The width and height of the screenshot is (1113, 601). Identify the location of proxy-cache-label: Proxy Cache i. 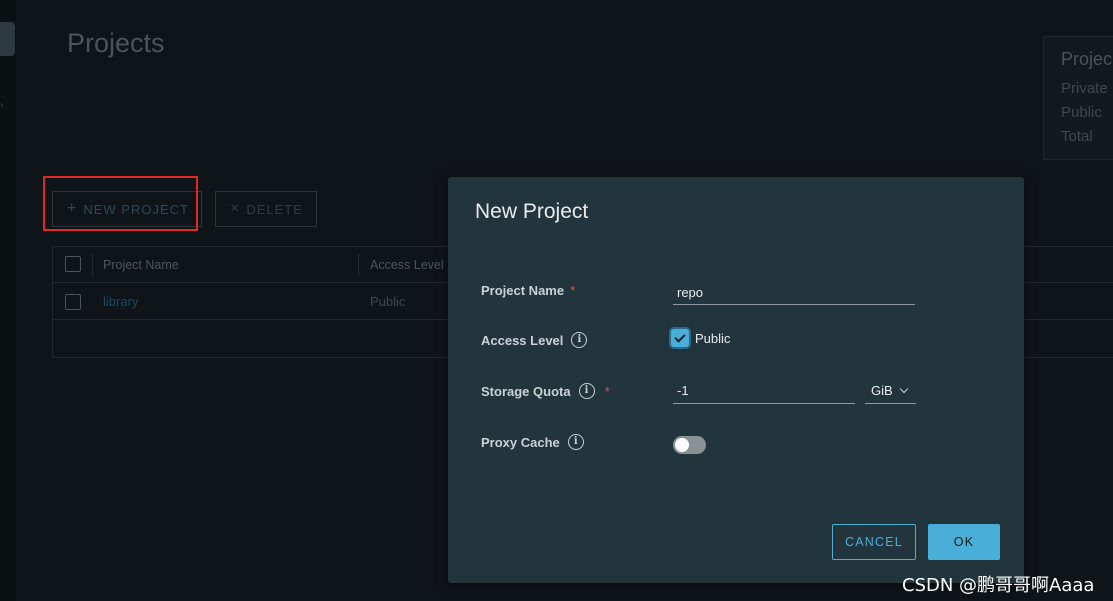
(532, 442).